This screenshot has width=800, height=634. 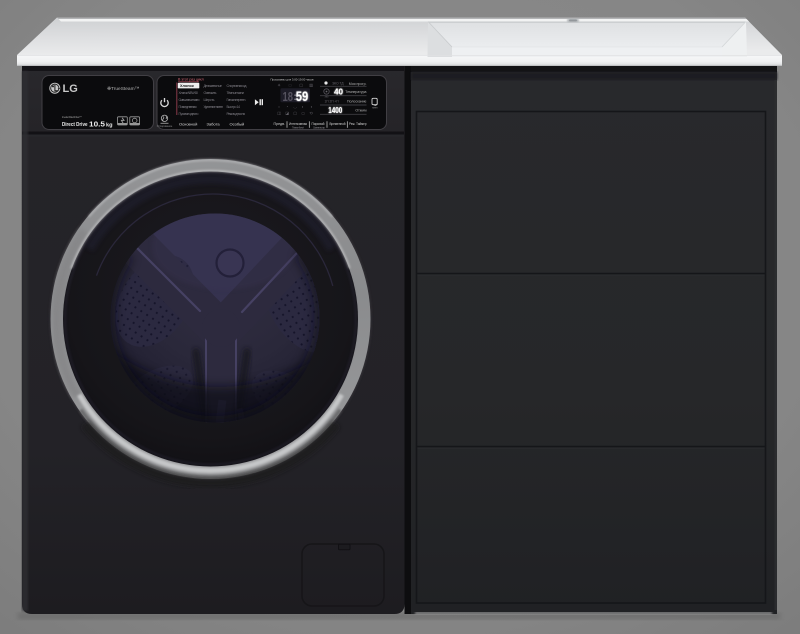 I want to click on svg-text: Direct Drive, so click(x=75, y=125).